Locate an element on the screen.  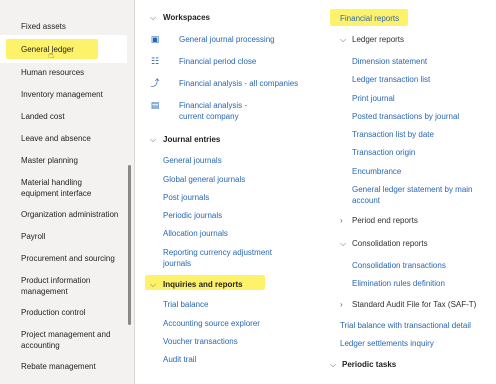
link-ledger-settlements-inquiry: Ledger settlements inquiry is located at coordinates (387, 343).